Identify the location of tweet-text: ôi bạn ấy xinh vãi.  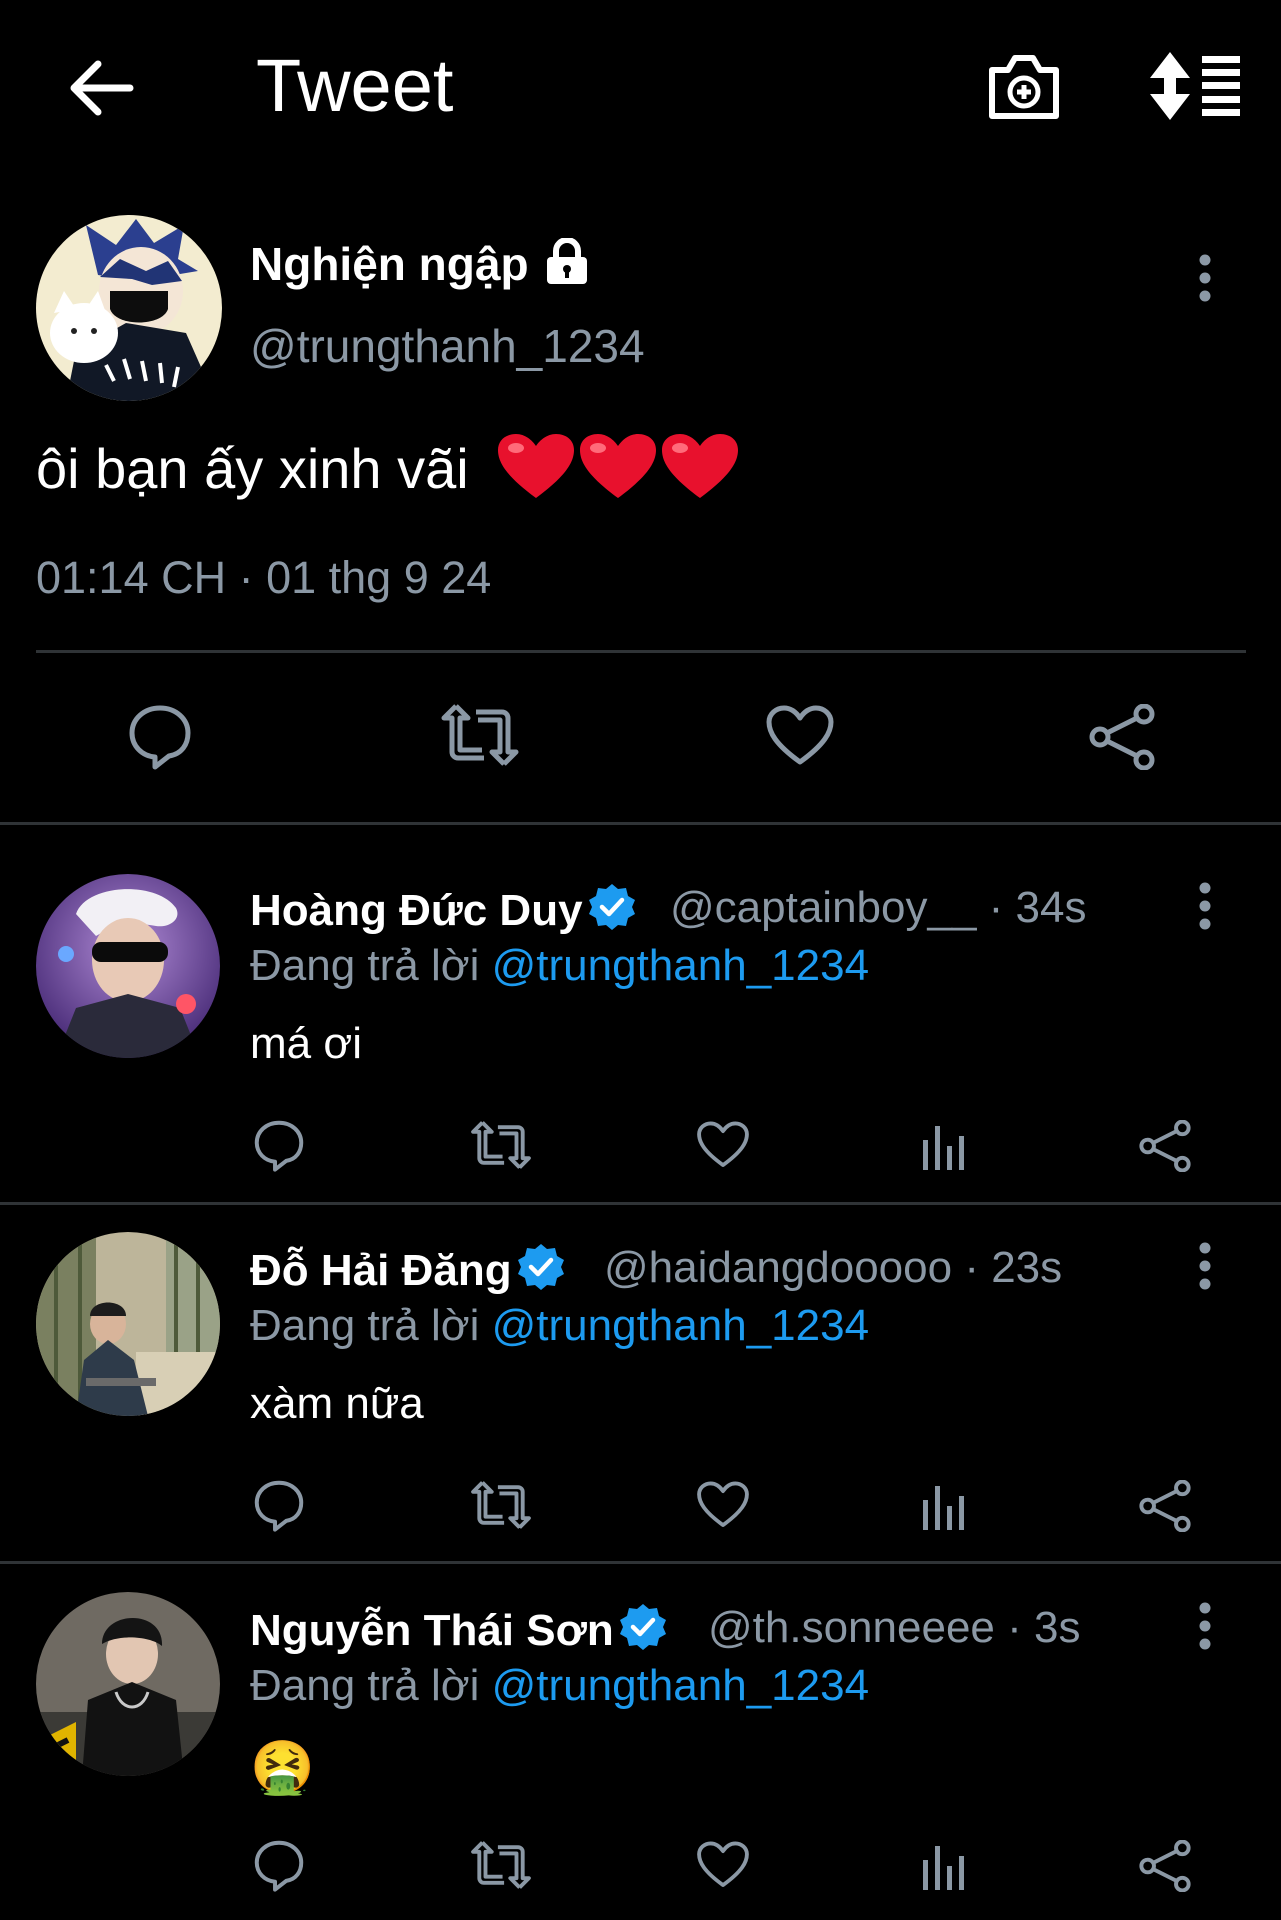
(388, 468).